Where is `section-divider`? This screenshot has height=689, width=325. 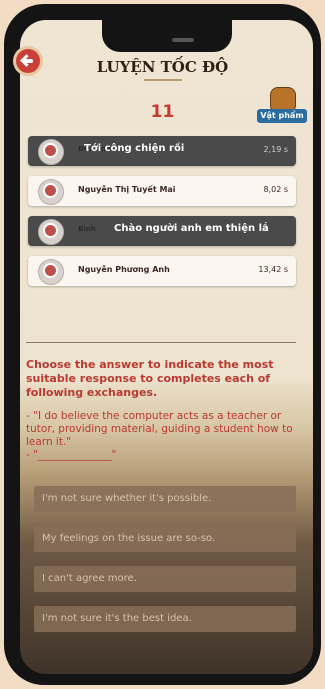 section-divider is located at coordinates (161, 342).